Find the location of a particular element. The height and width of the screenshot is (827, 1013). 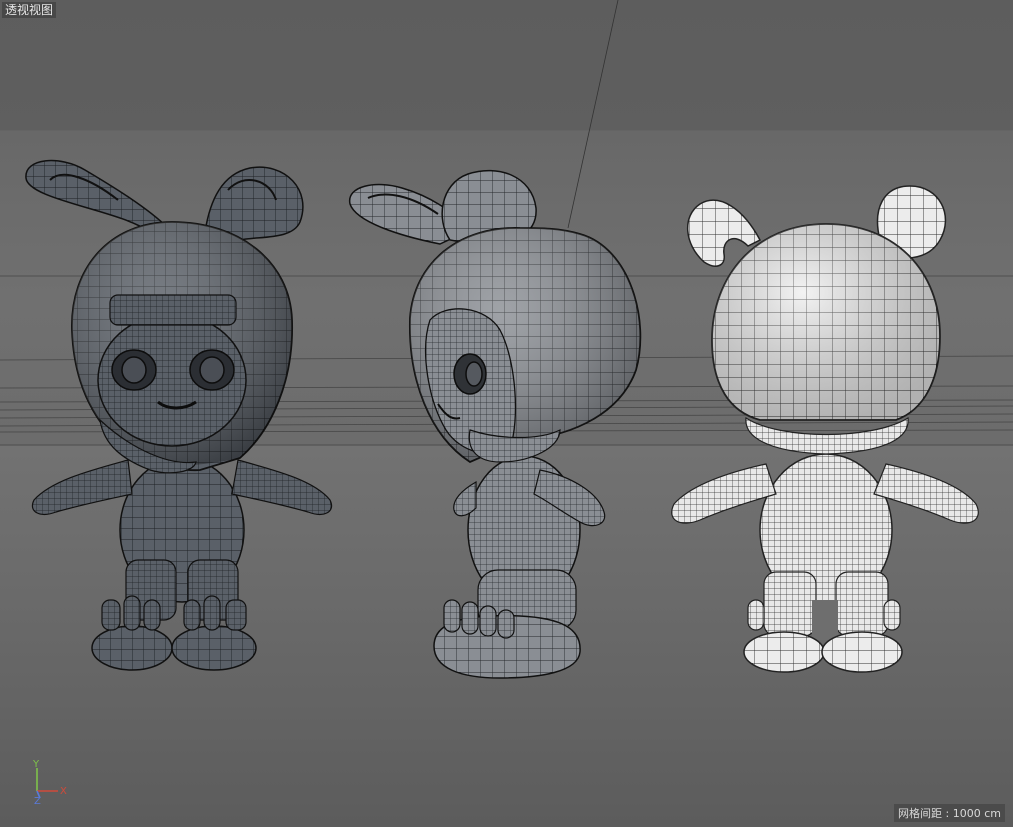

axis-x-label: X is located at coordinates (63, 791).